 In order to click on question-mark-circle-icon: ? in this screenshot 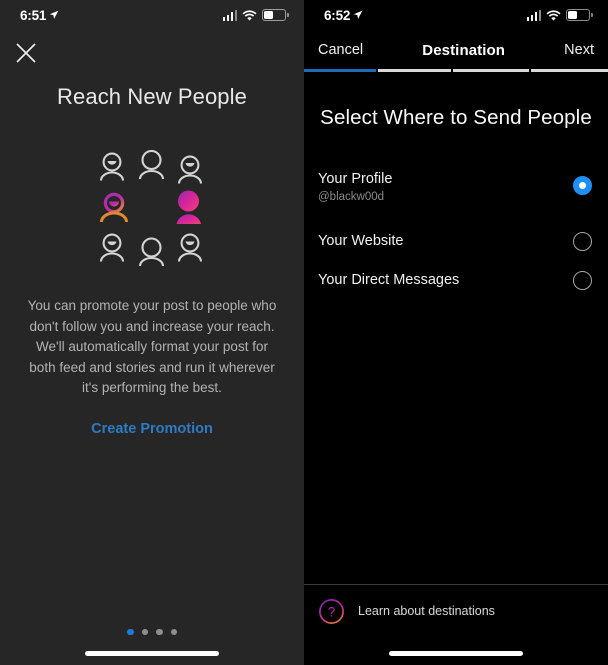, I will do `click(331, 611)`.